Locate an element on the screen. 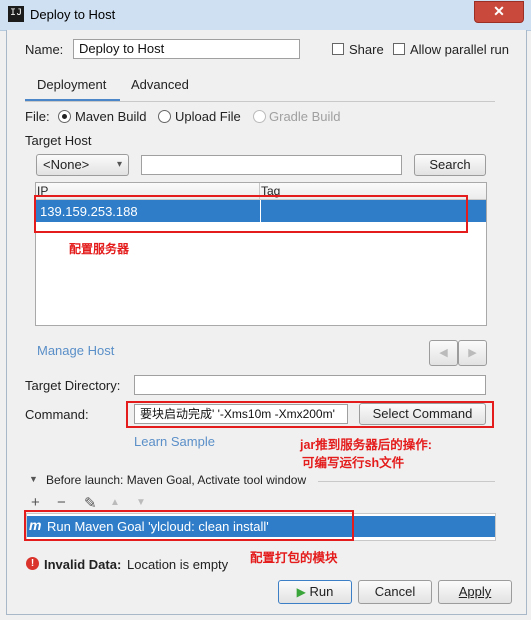 This screenshot has height=620, width=531. name-label: Name: is located at coordinates (44, 49).